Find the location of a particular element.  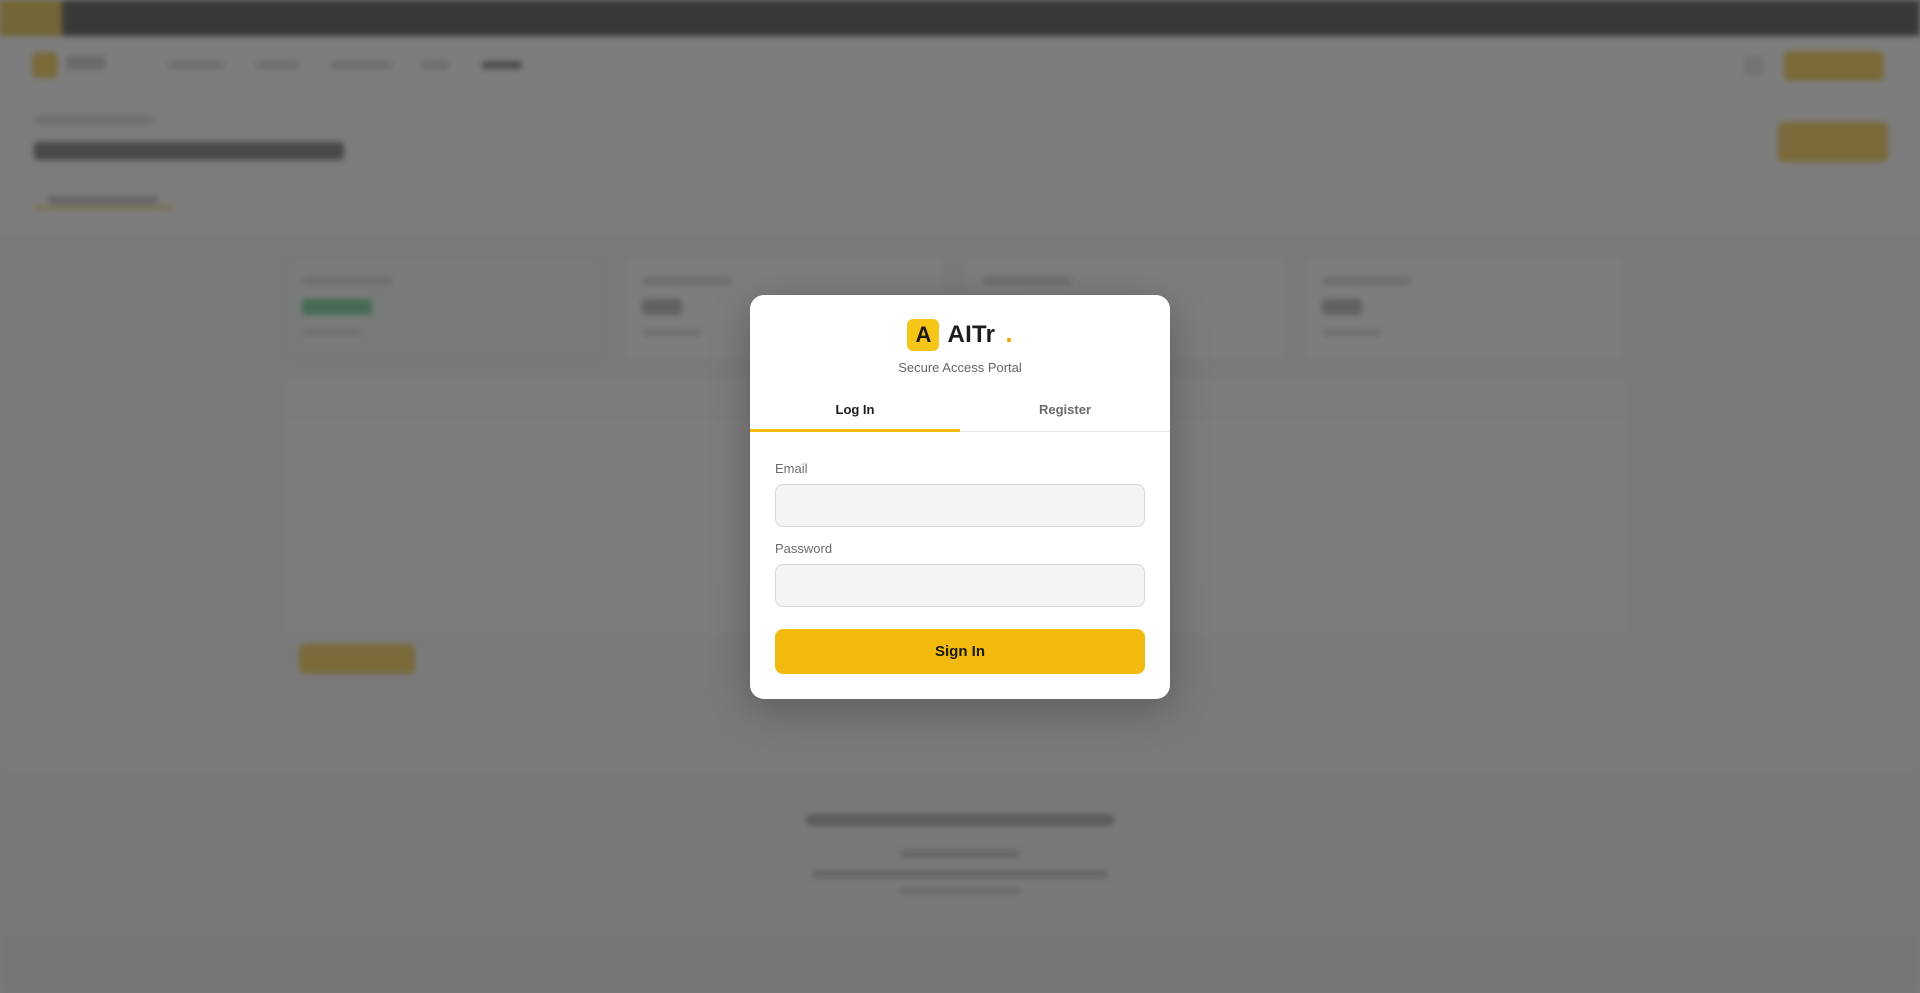

brand-logo-icon: A is located at coordinates (923, 335).